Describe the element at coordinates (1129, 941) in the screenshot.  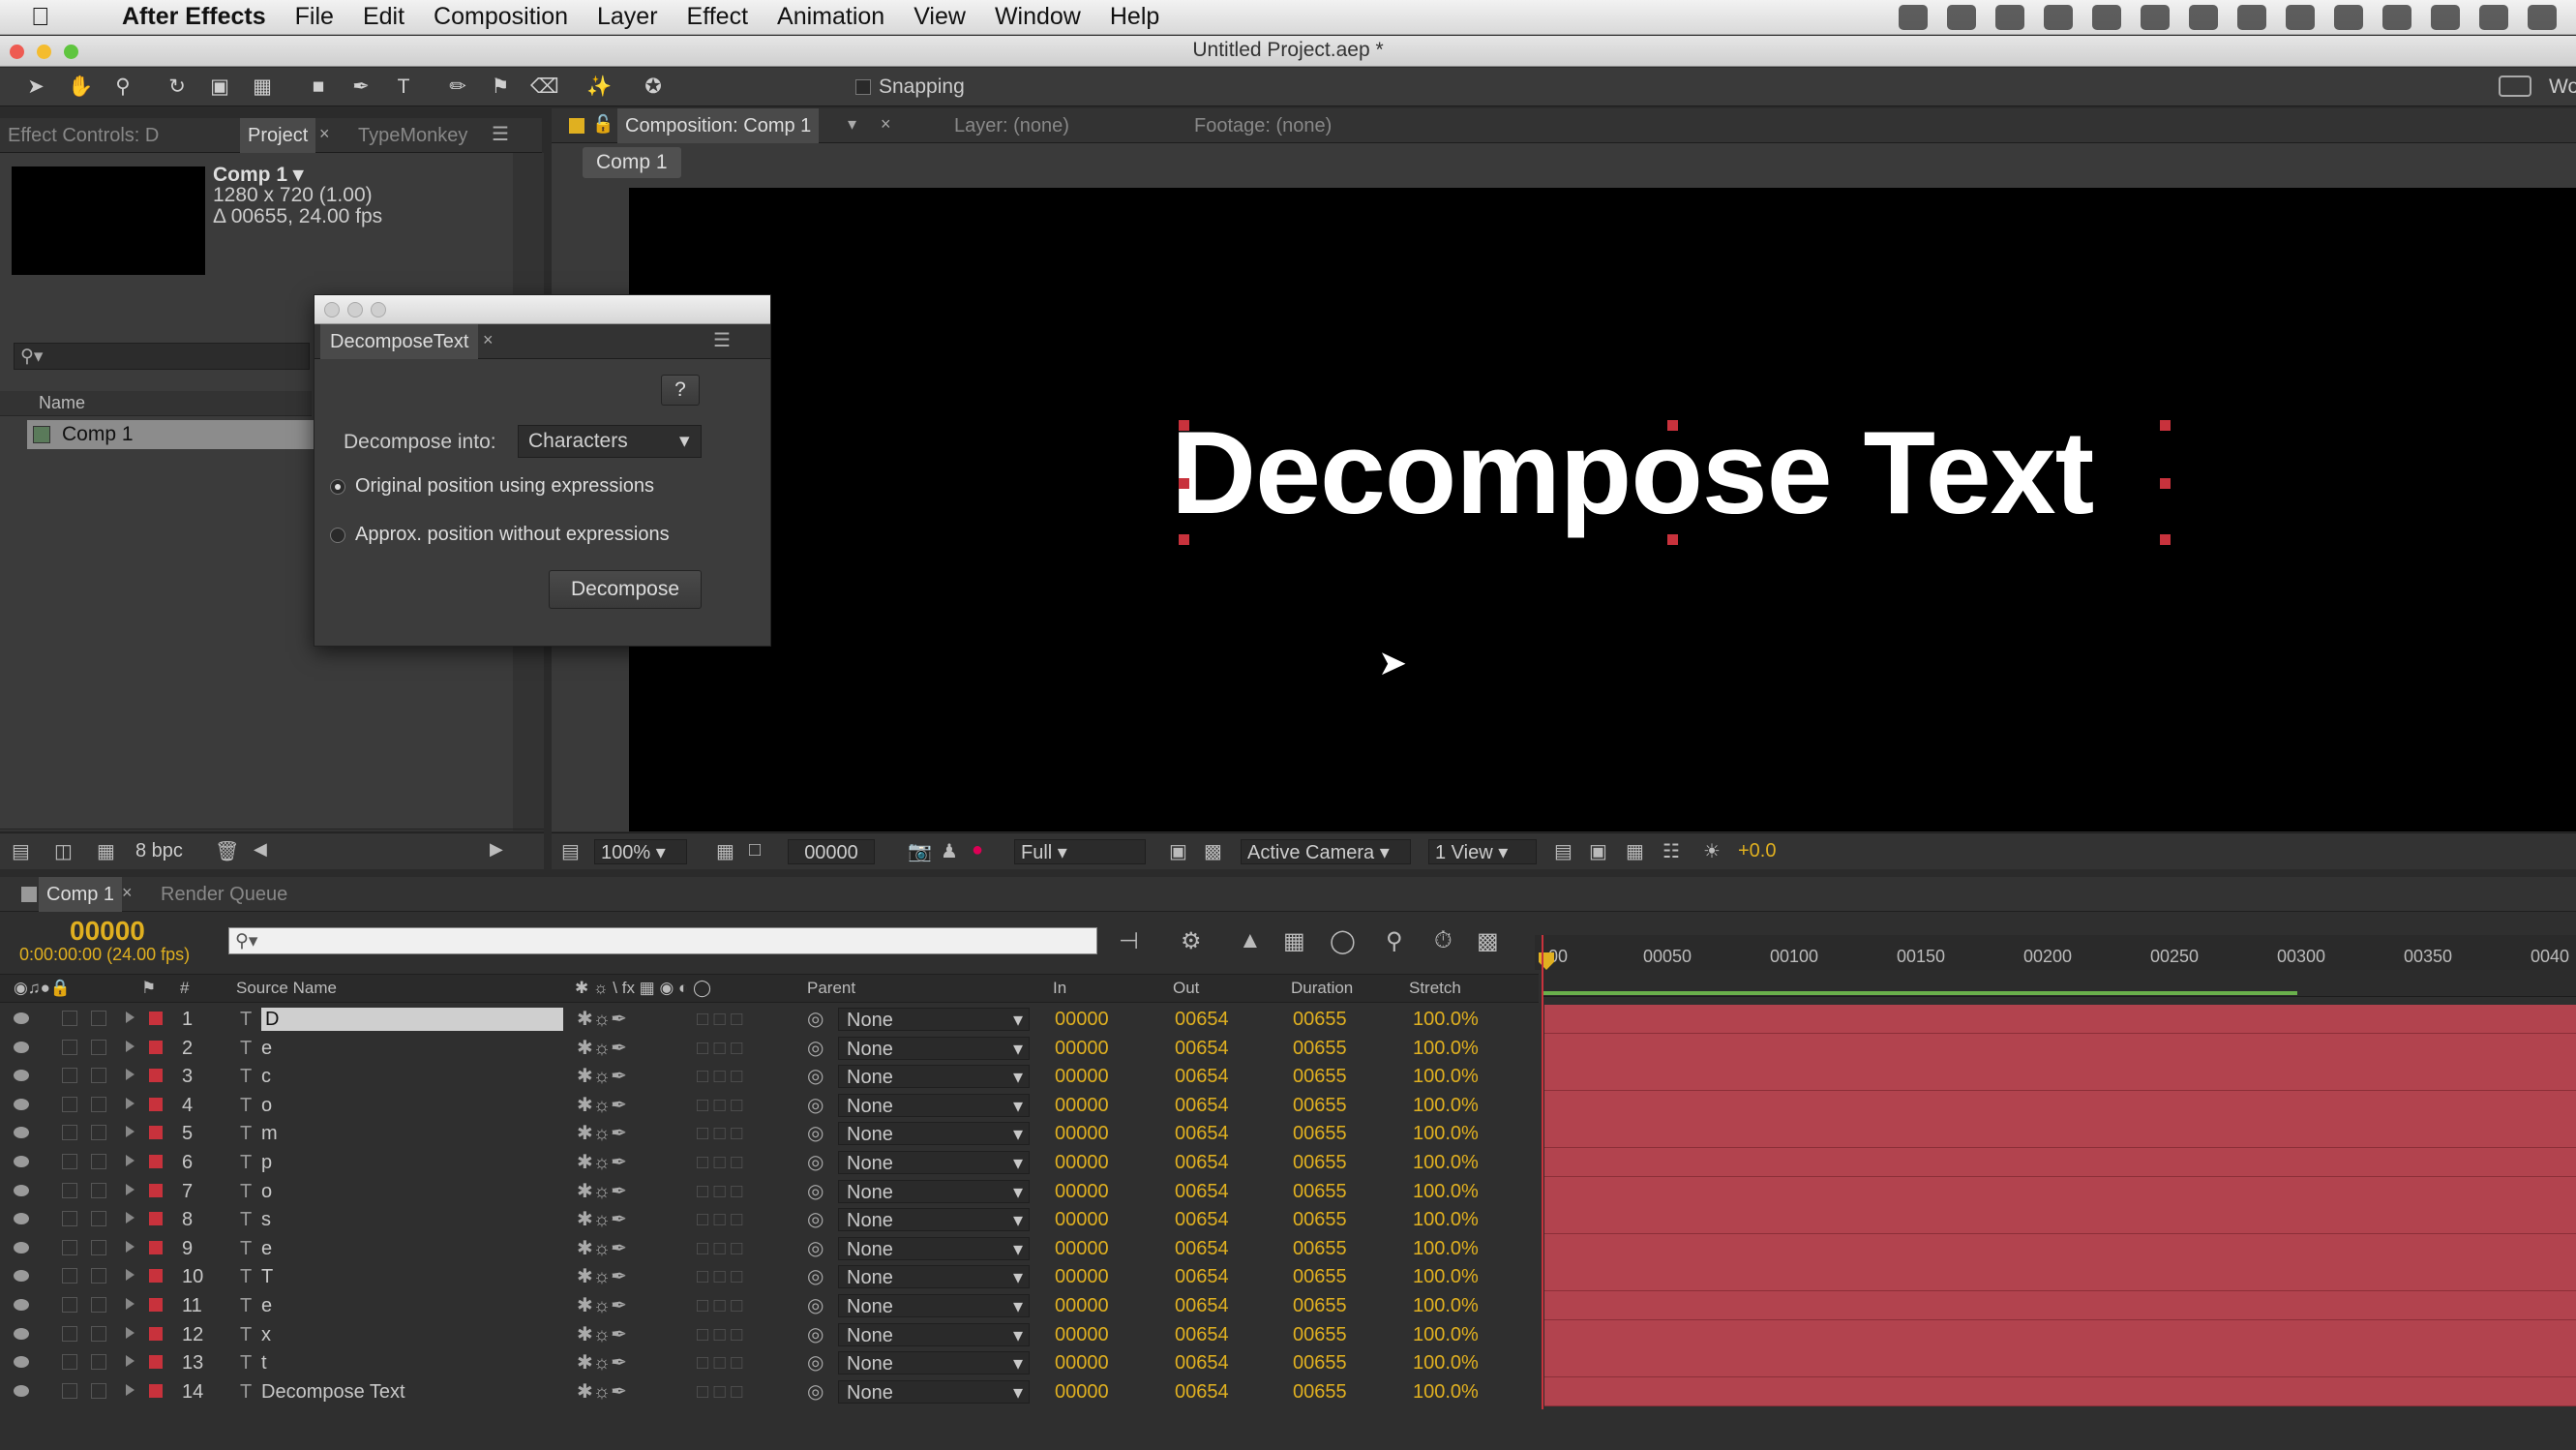
I see `comp-mini-flowchart-icon: ⊣` at that location.